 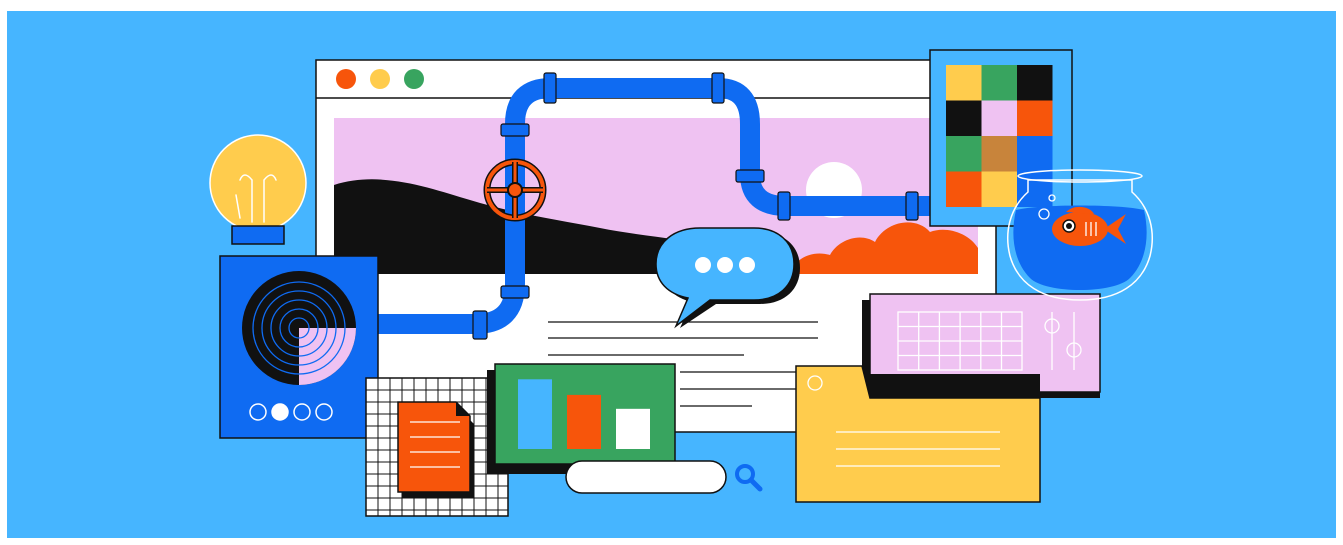 What do you see at coordinates (346, 79) in the screenshot?
I see `close-dot-icon` at bounding box center [346, 79].